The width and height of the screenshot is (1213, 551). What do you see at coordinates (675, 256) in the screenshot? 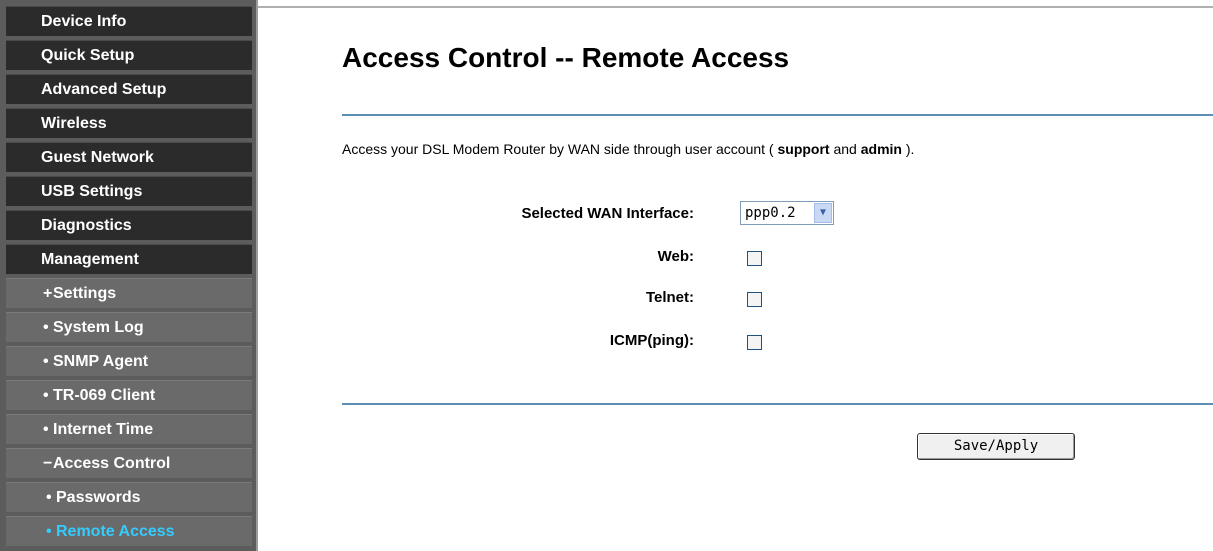
I see `web-label: Web:` at bounding box center [675, 256].